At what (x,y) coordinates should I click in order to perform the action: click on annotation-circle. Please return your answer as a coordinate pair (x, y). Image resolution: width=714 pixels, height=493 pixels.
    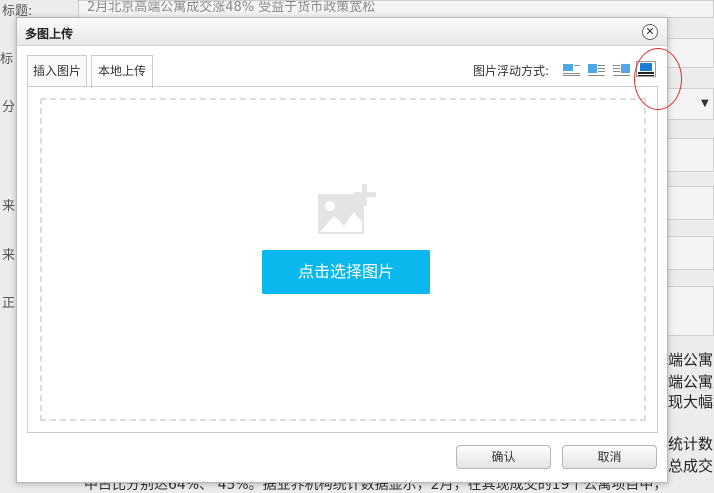
    Looking at the image, I should click on (658, 79).